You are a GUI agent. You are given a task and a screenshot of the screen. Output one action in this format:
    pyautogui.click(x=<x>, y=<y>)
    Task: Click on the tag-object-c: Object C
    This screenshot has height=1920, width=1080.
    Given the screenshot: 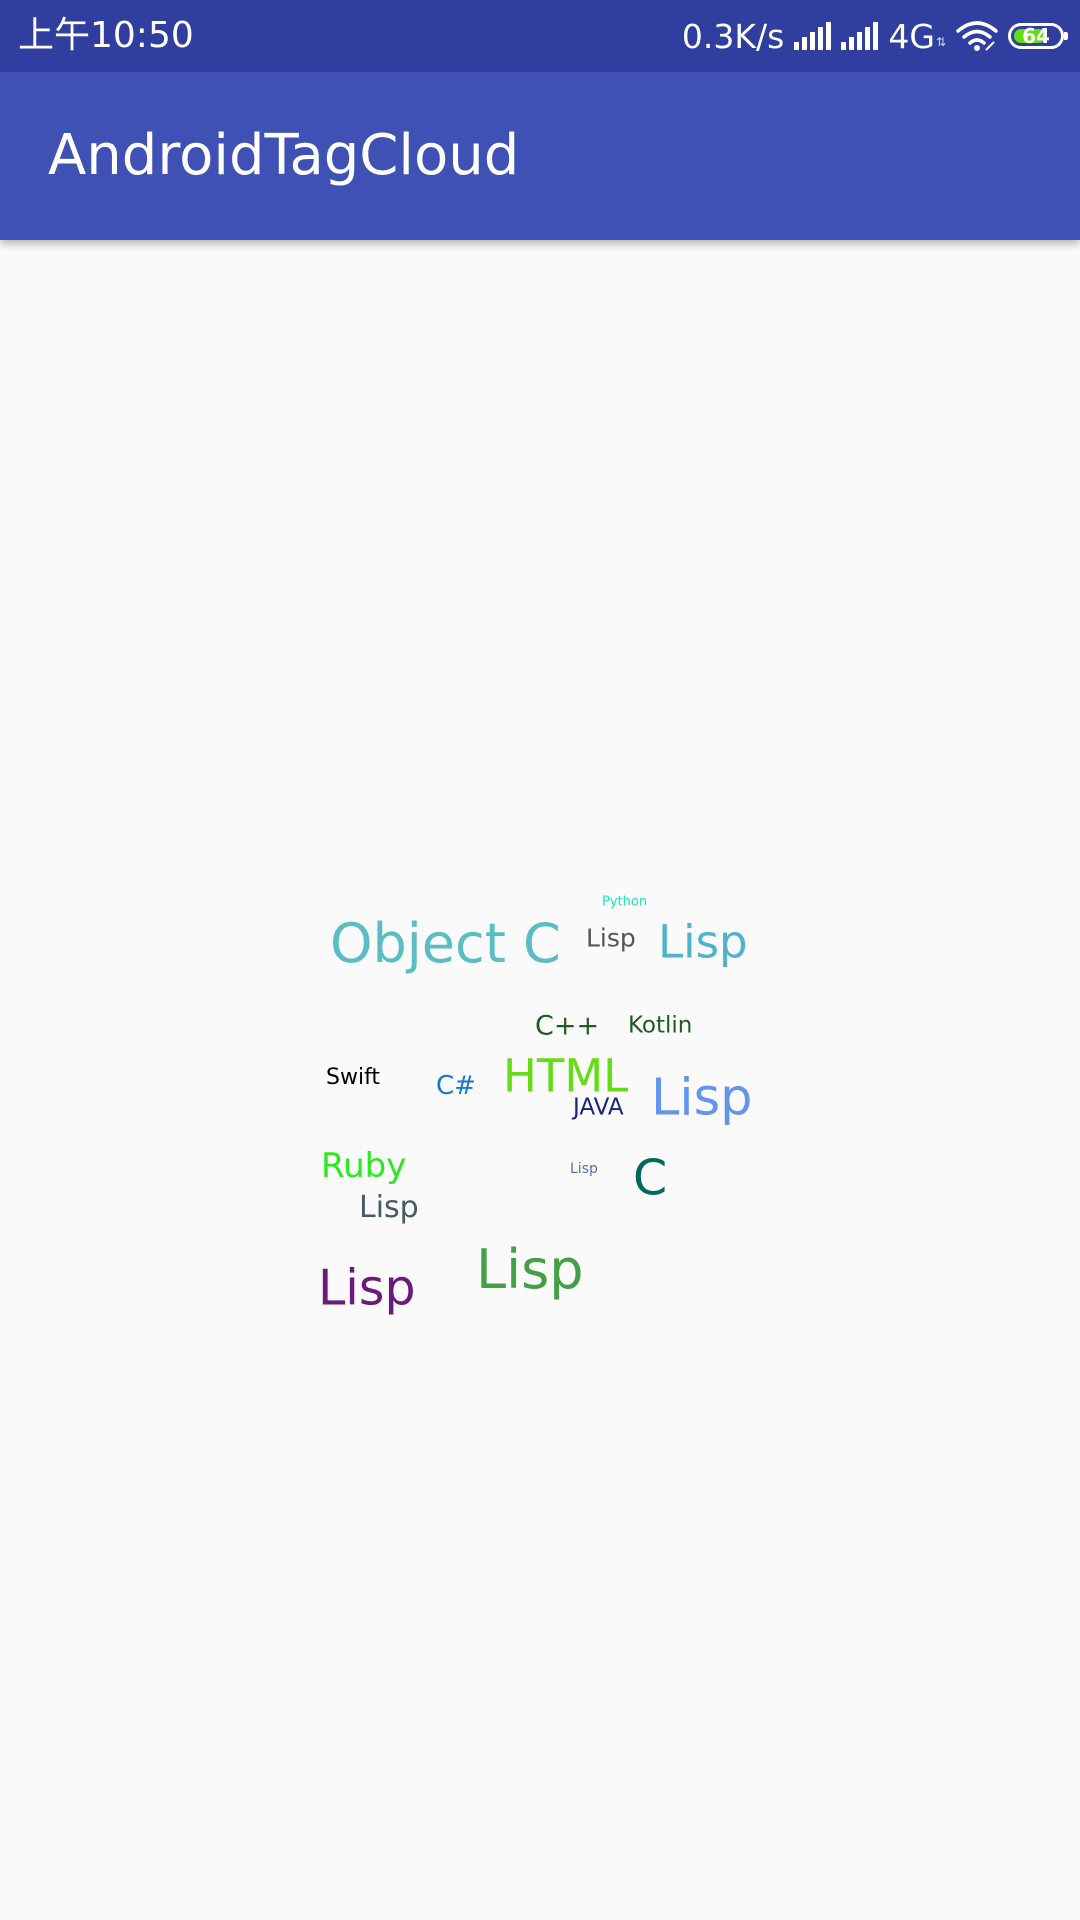 What is the action you would take?
    pyautogui.click(x=445, y=944)
    